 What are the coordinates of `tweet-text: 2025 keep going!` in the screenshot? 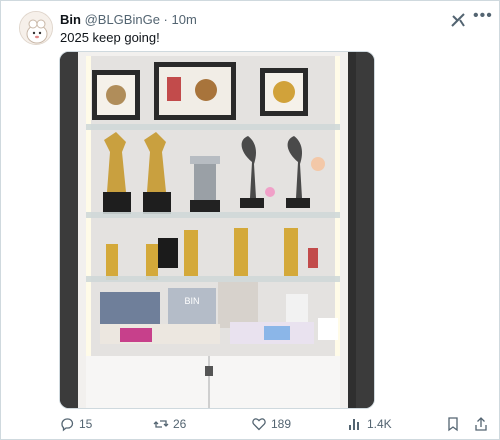 It's located at (110, 37).